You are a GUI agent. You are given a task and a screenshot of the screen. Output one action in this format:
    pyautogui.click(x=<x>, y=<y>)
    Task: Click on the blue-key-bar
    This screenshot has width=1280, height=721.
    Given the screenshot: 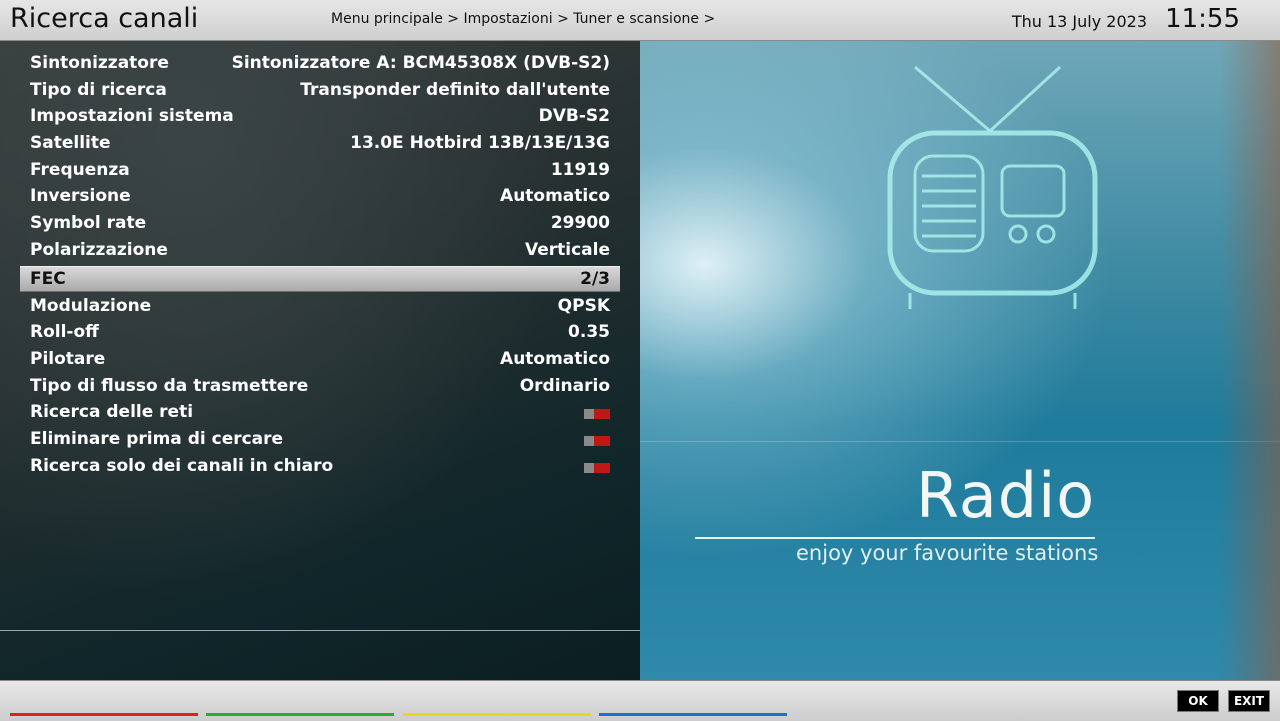 What is the action you would take?
    pyautogui.click(x=693, y=714)
    